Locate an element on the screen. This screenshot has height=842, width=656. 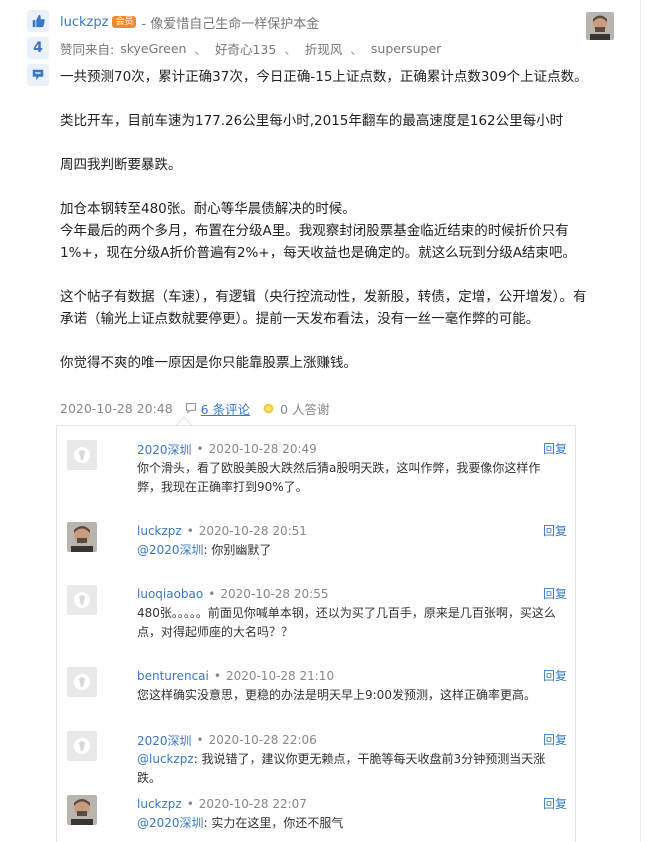
page-divider is located at coordinates (640, 421).